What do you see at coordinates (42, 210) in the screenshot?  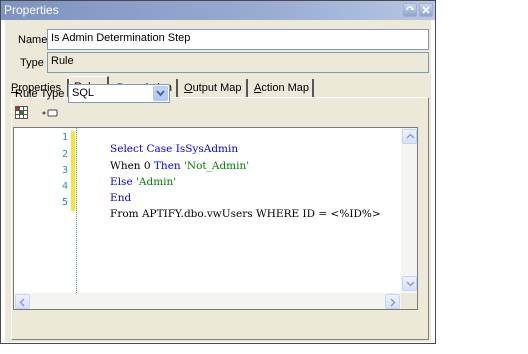 I see `line-gutter: 1 2 3 4 5` at bounding box center [42, 210].